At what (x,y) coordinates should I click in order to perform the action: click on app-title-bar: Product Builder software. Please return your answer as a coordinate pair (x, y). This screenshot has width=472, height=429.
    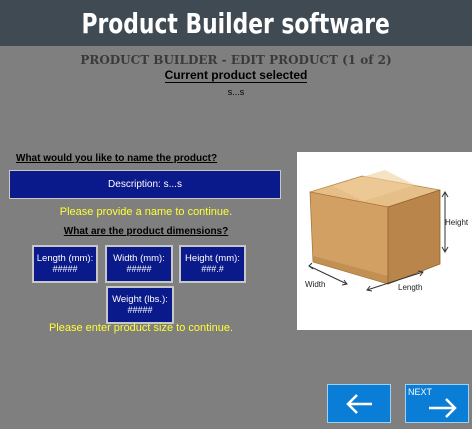
    Looking at the image, I should click on (236, 23).